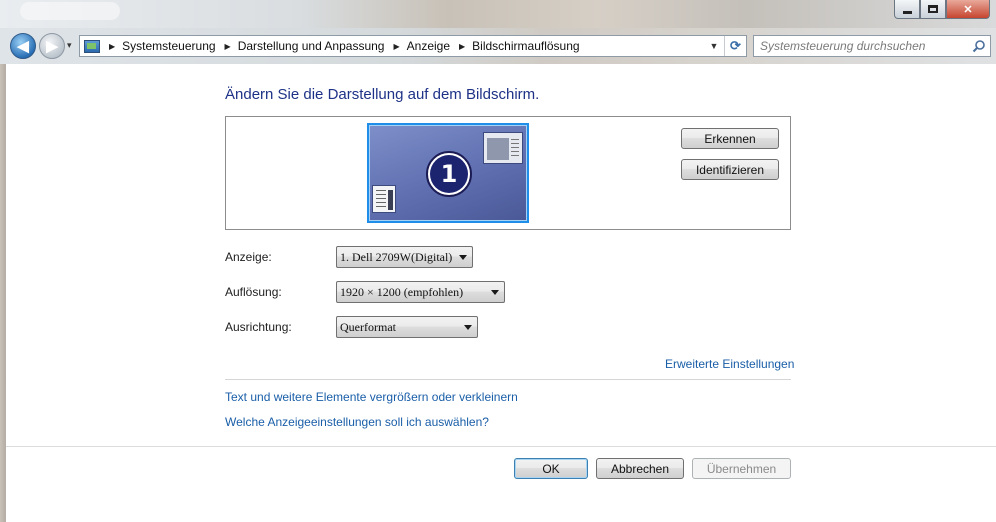 Image resolution: width=996 pixels, height=522 pixels. Describe the element at coordinates (525, 46) in the screenshot. I see `breadcrumb-item-bildschirmaufloesung: Bildschirmauflösung` at that location.